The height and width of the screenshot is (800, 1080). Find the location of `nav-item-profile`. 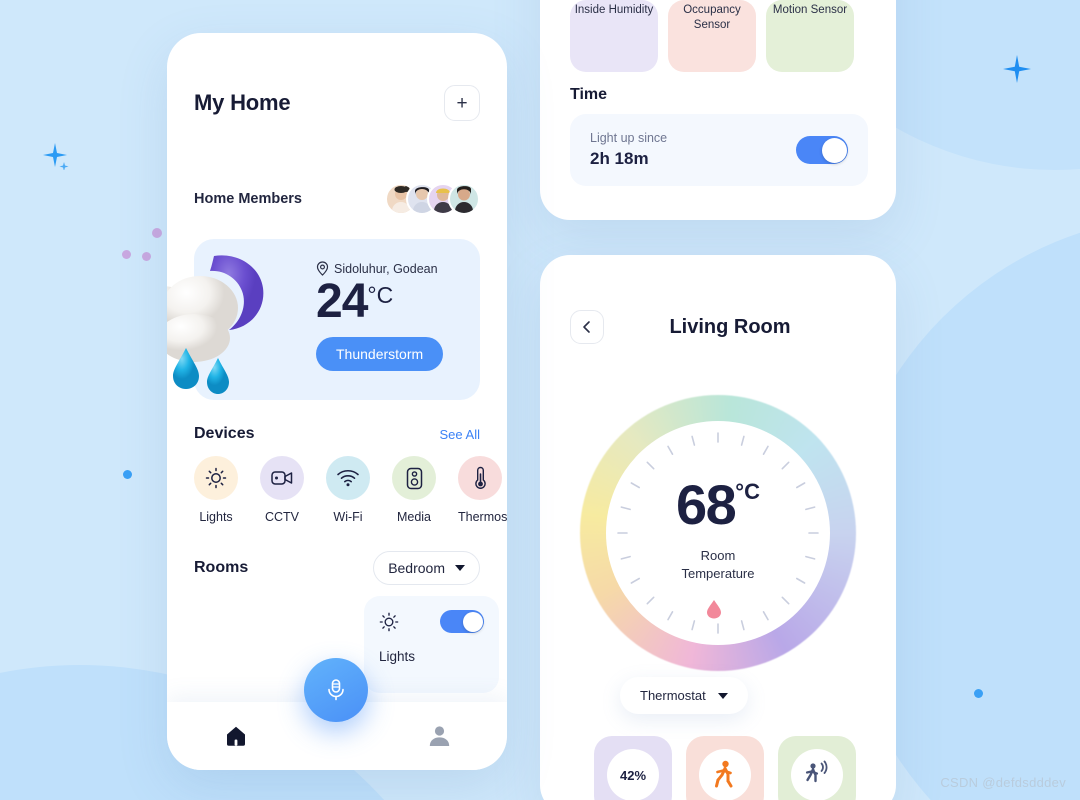

nav-item-profile is located at coordinates (439, 738).